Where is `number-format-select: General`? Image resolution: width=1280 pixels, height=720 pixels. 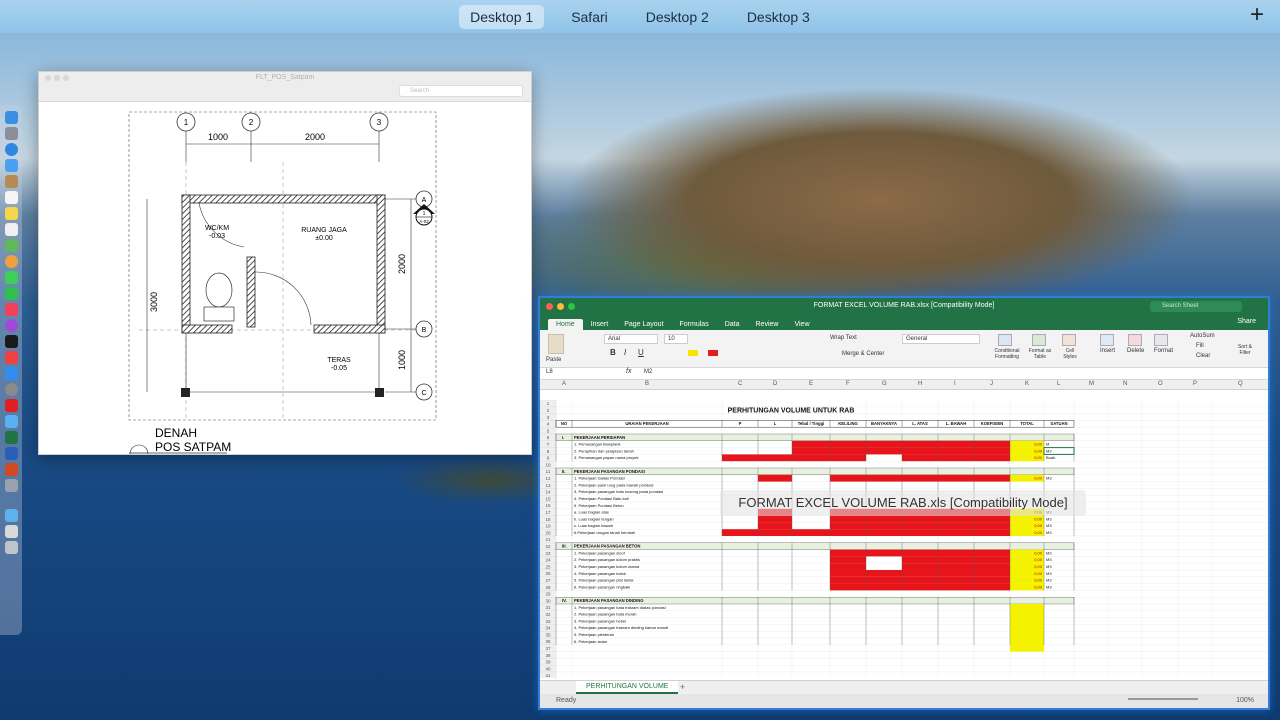
number-format-select: General is located at coordinates (941, 339).